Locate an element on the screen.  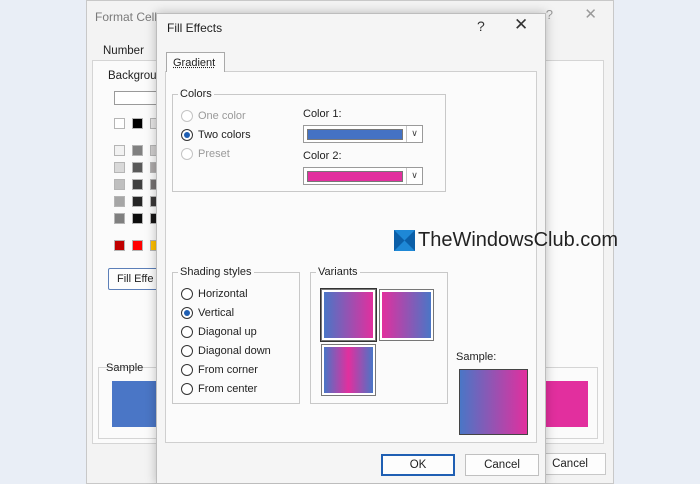
color2-swatch is located at coordinates (355, 176).